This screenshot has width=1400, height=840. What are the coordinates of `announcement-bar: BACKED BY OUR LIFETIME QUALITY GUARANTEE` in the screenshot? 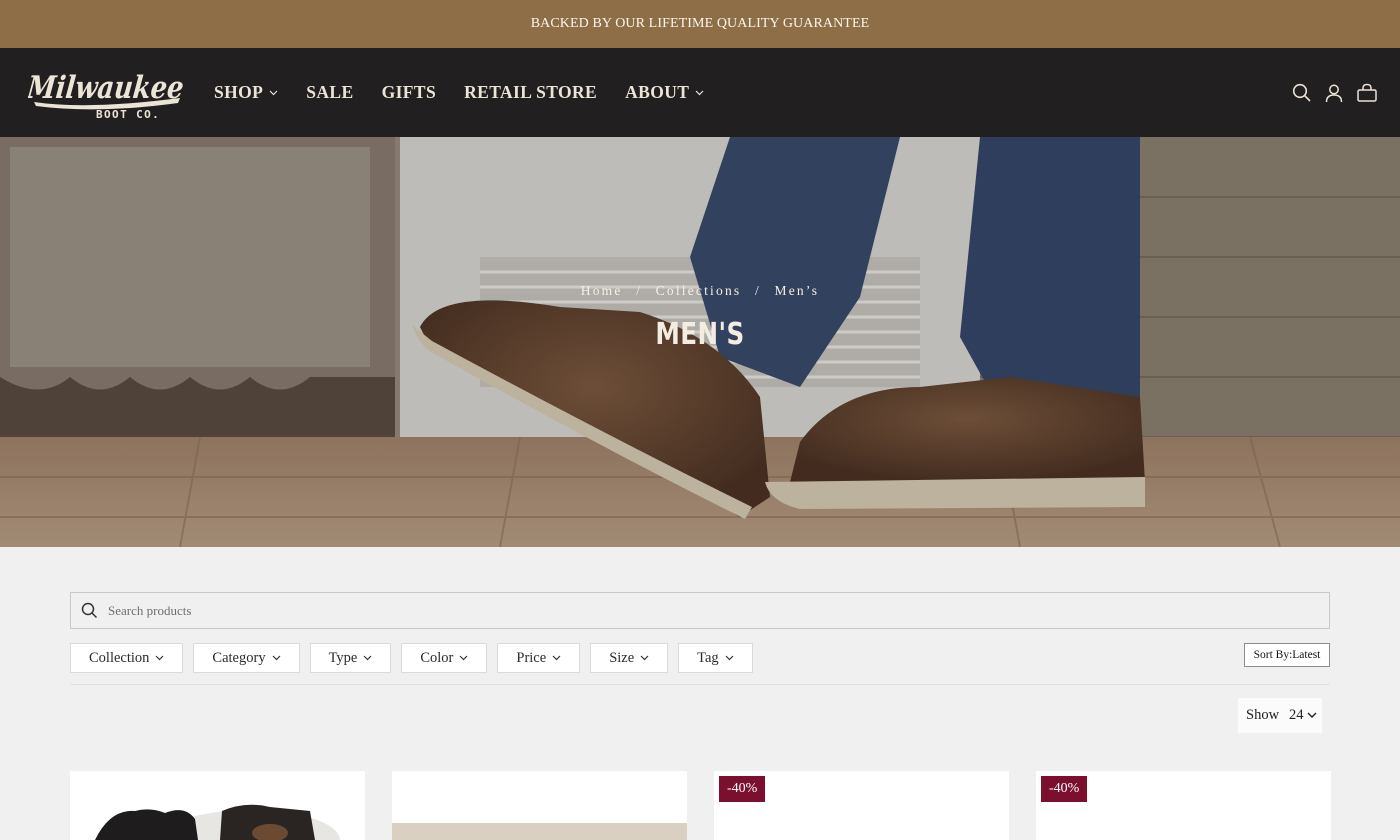 It's located at (700, 24).